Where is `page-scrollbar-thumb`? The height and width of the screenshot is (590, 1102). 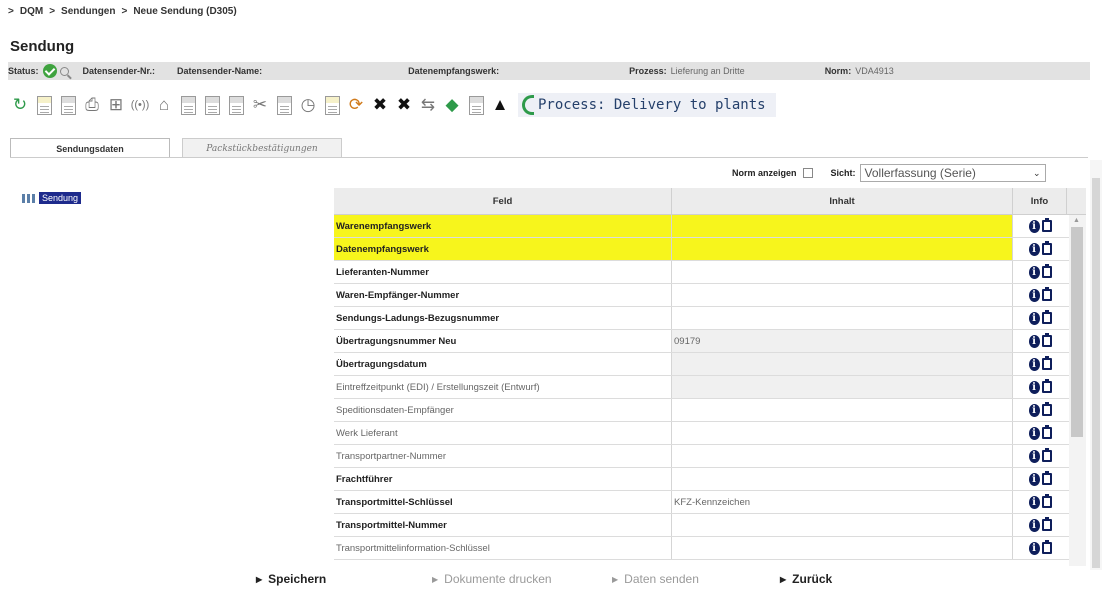 page-scrollbar-thumb is located at coordinates (1096, 373).